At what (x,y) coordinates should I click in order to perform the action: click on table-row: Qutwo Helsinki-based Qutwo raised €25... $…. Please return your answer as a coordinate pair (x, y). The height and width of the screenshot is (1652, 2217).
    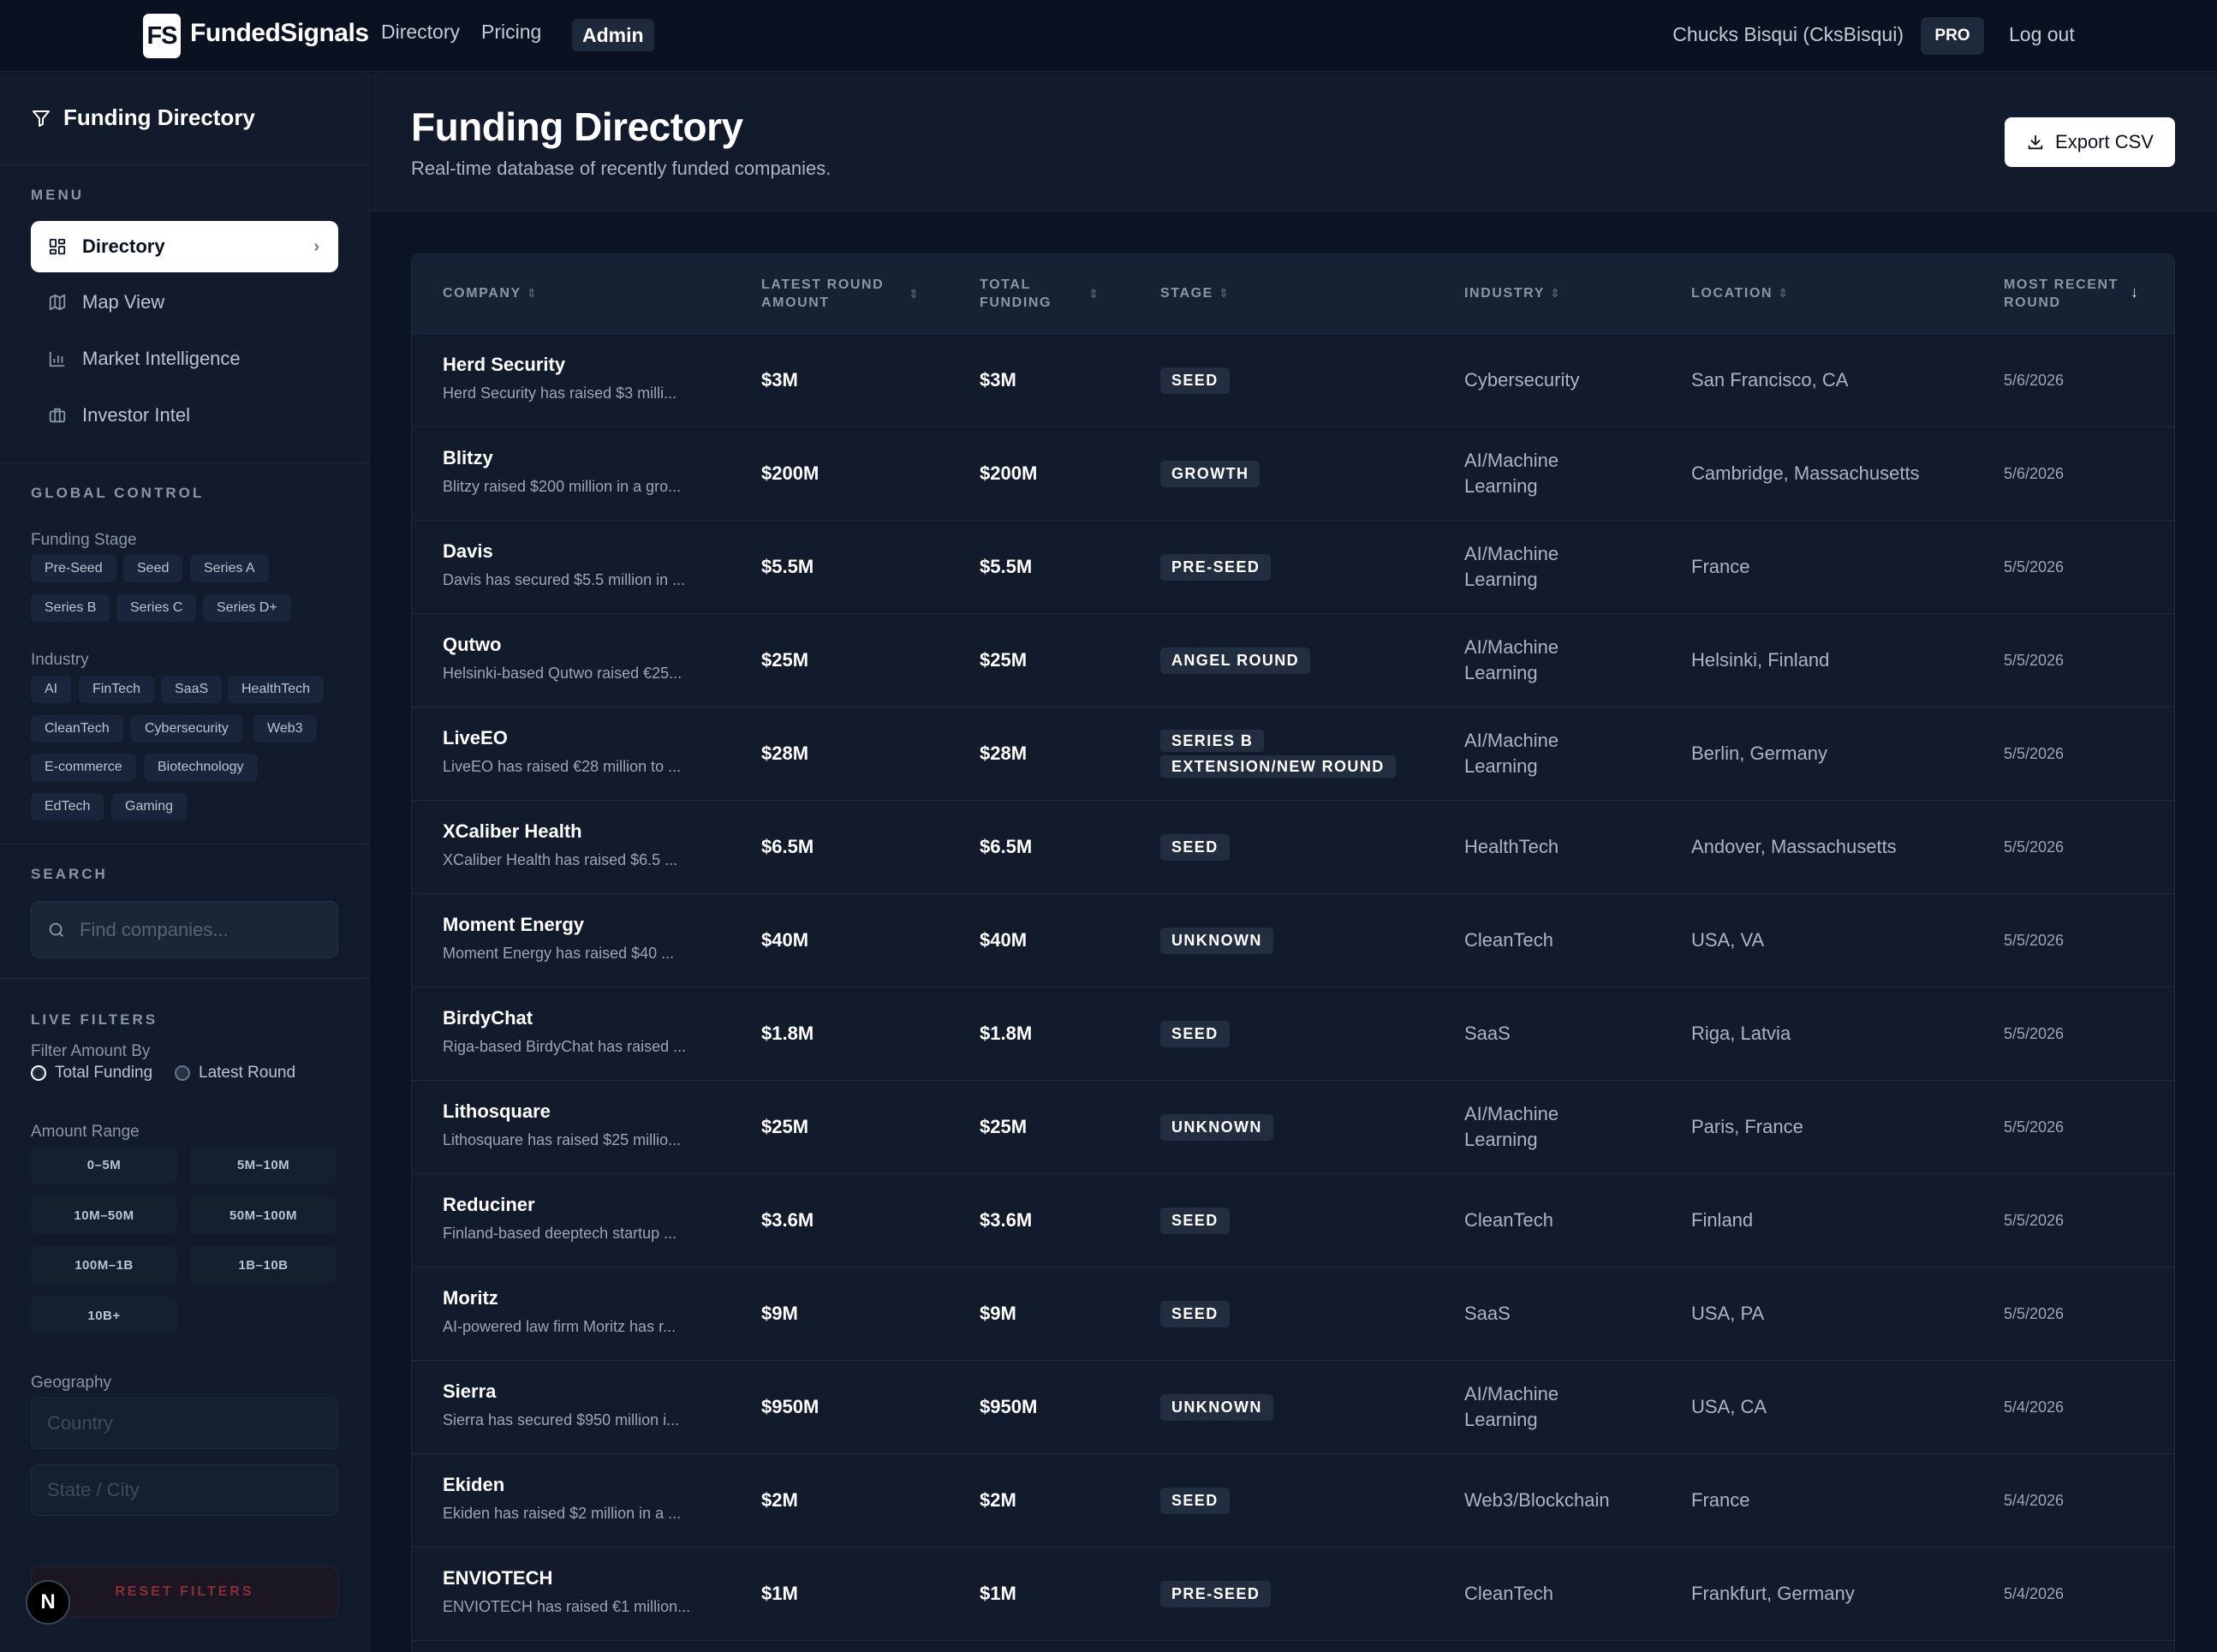
    Looking at the image, I should click on (1293, 660).